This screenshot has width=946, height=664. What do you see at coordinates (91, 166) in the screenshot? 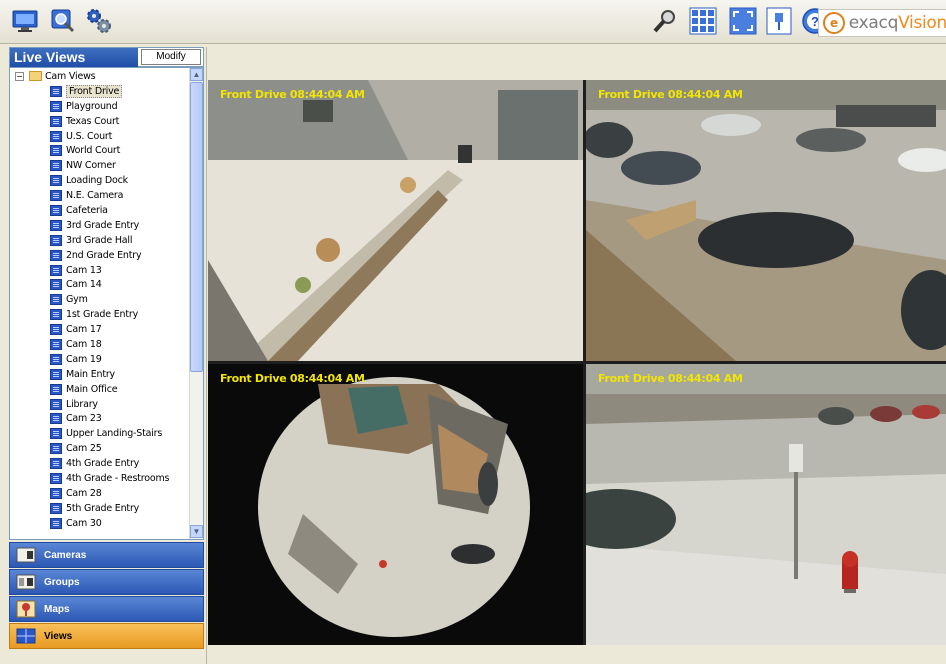
I see `tree-item-label: NW Corner` at bounding box center [91, 166].